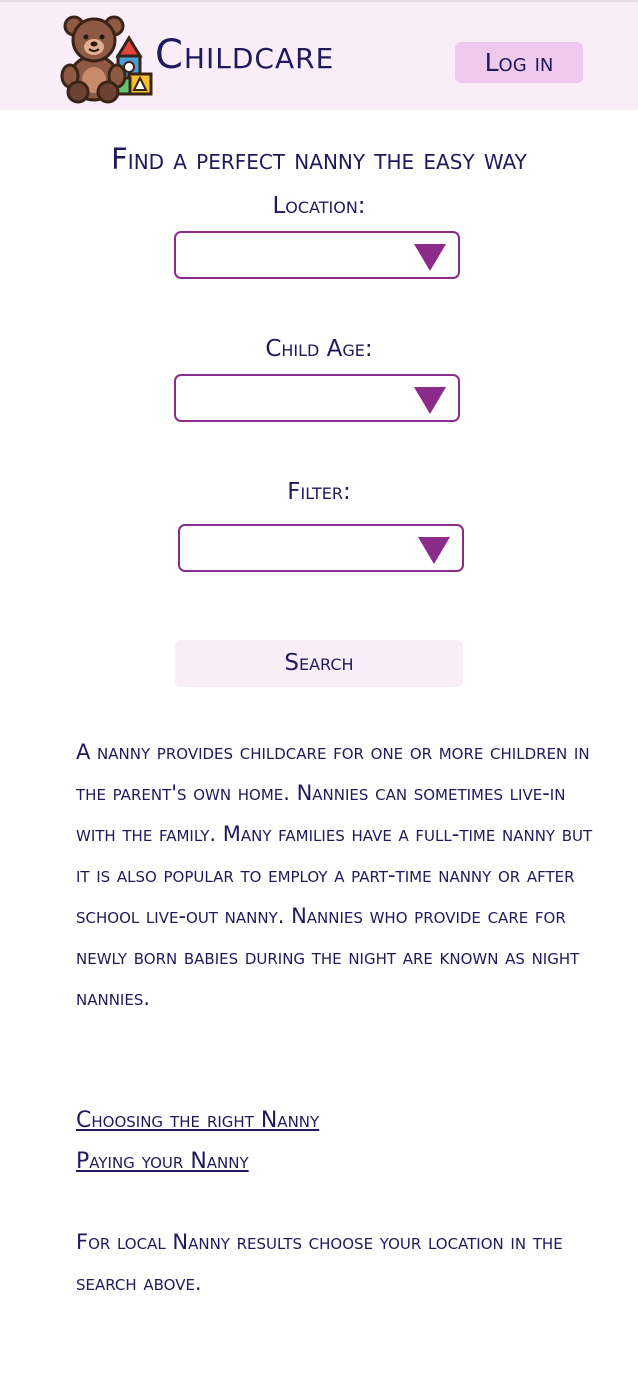 The width and height of the screenshot is (638, 1386). What do you see at coordinates (317, 398) in the screenshot?
I see `child-age-select` at bounding box center [317, 398].